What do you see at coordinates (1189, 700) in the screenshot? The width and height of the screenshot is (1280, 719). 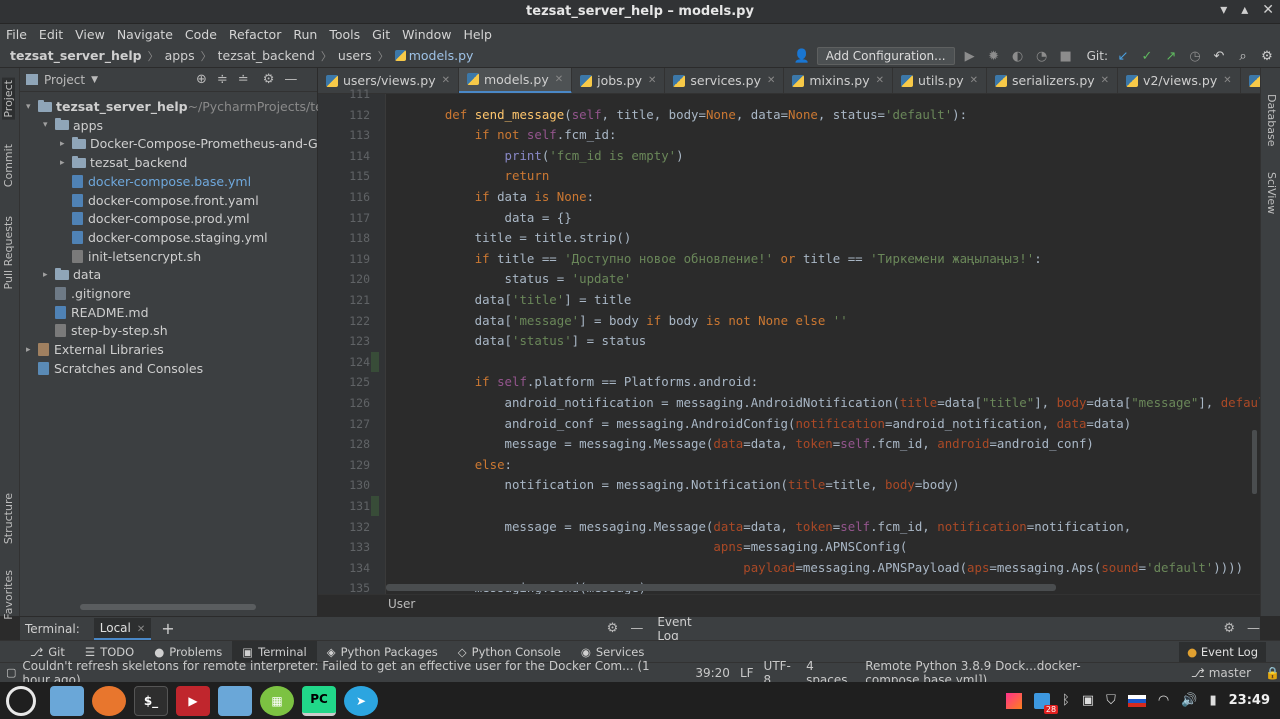 I see `volume-icon: 🔊` at bounding box center [1189, 700].